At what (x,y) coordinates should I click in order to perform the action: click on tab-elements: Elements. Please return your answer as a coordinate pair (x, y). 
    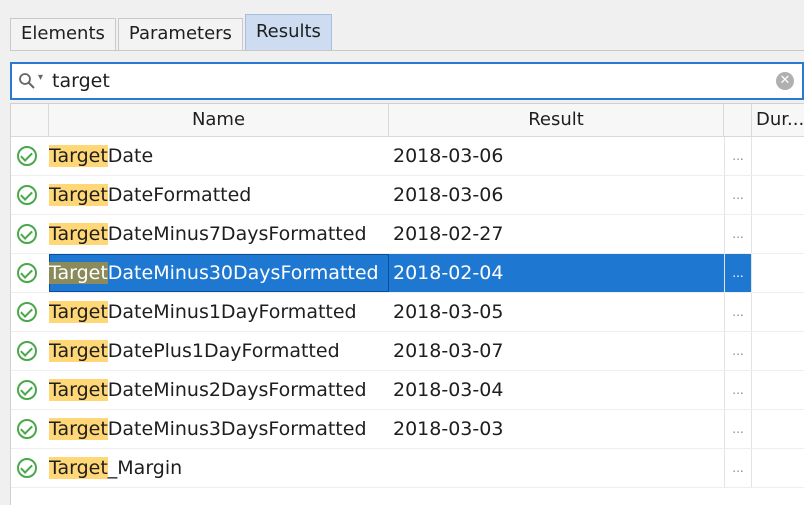
    Looking at the image, I should click on (63, 34).